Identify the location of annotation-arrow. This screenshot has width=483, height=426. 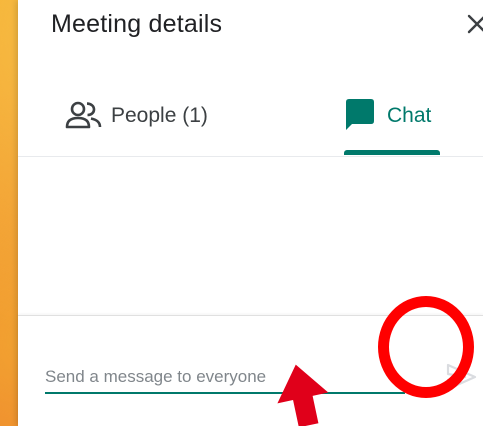
(303, 395).